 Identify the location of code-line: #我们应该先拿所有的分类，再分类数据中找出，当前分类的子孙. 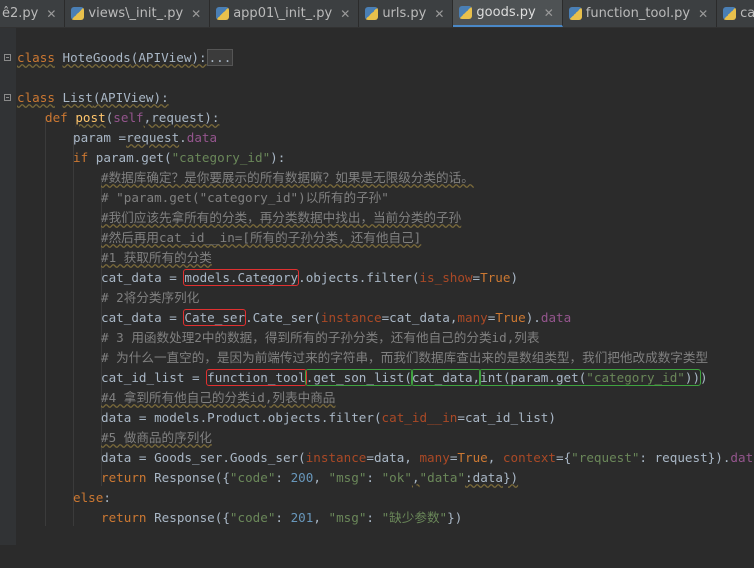
(377, 218).